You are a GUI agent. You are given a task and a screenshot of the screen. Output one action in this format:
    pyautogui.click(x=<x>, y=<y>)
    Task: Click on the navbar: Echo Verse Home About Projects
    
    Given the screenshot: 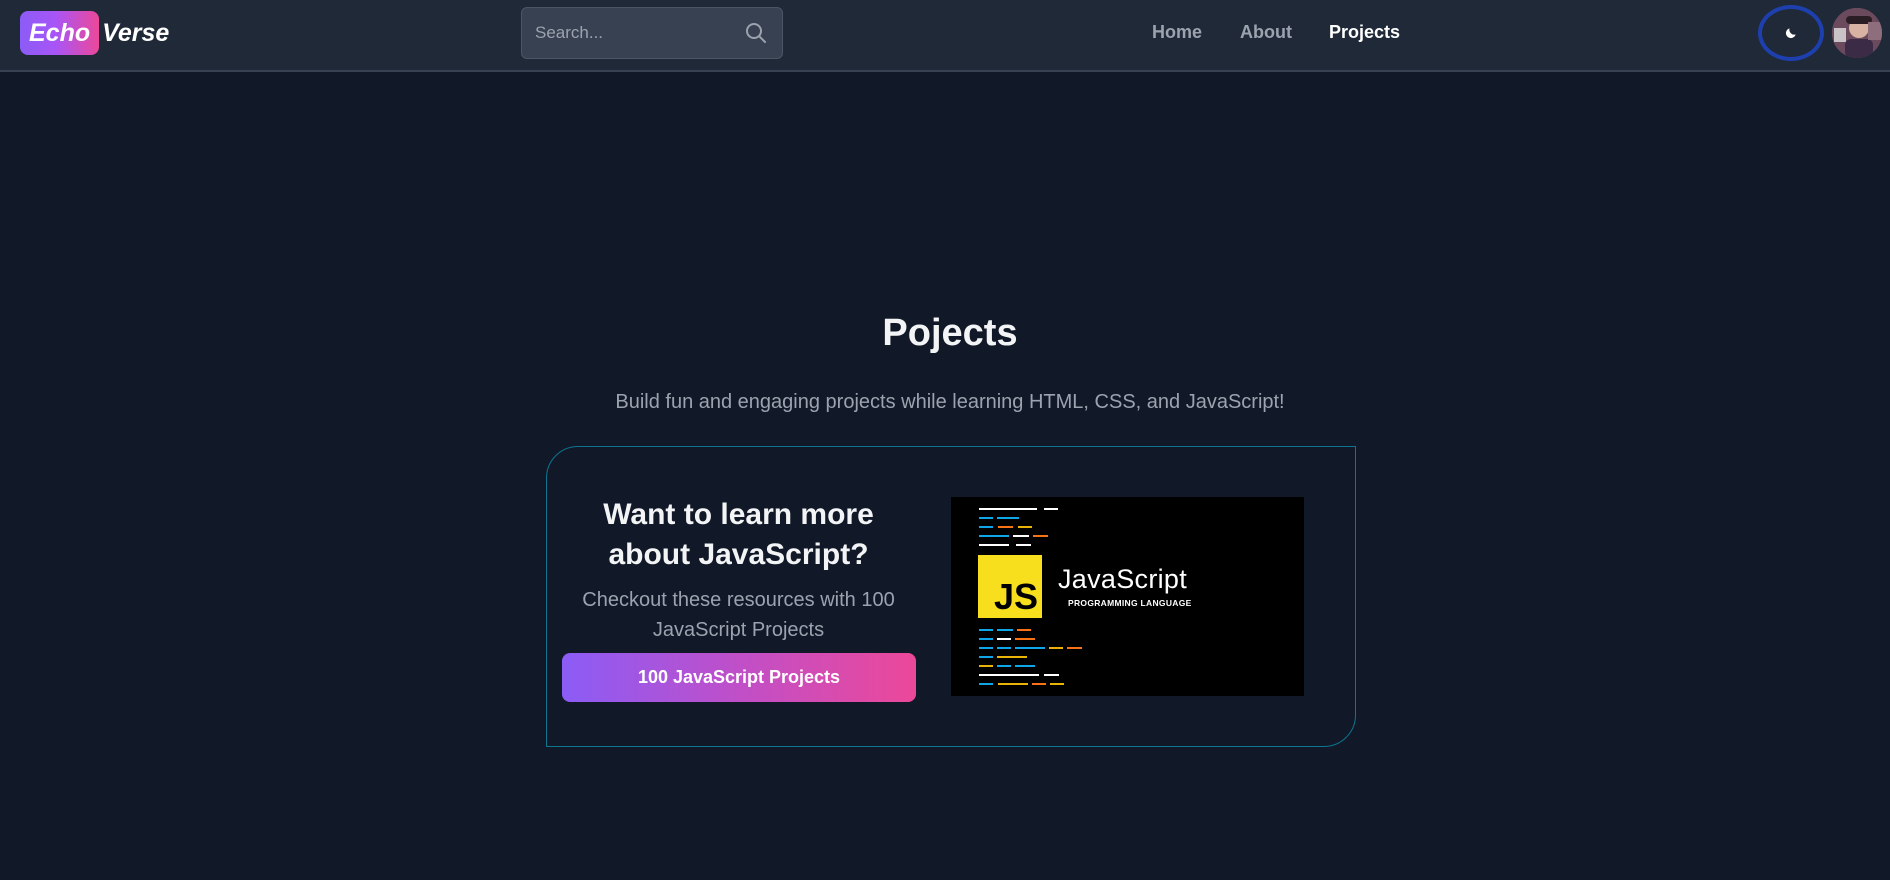 What is the action you would take?
    pyautogui.click(x=945, y=36)
    